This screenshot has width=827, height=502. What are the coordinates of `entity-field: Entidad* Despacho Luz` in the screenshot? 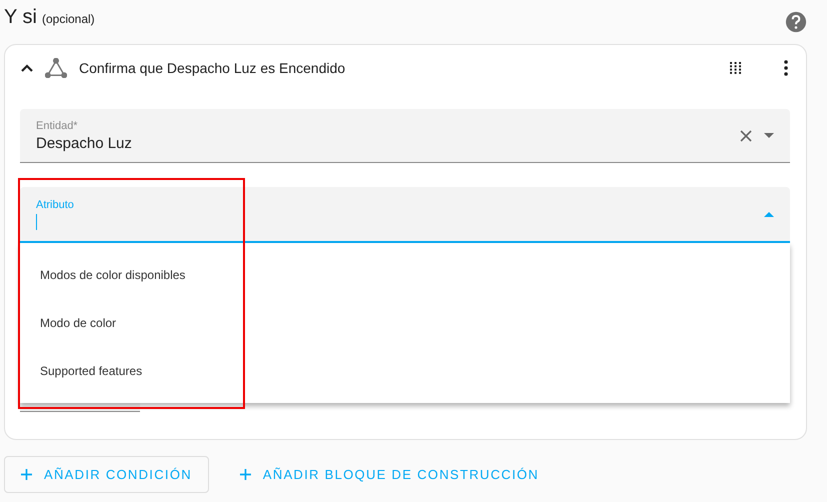 It's located at (405, 136).